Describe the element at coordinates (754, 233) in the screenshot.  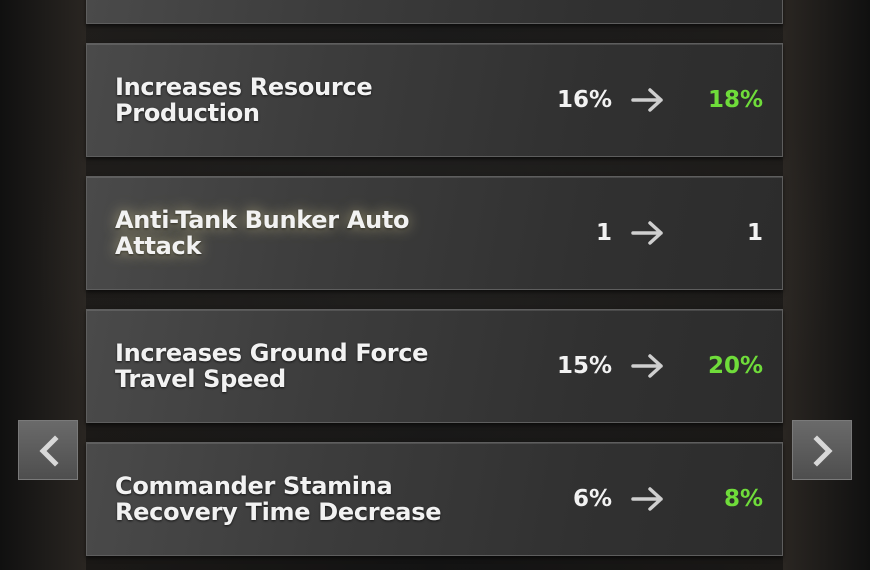
I see `next-value: 1` at that location.